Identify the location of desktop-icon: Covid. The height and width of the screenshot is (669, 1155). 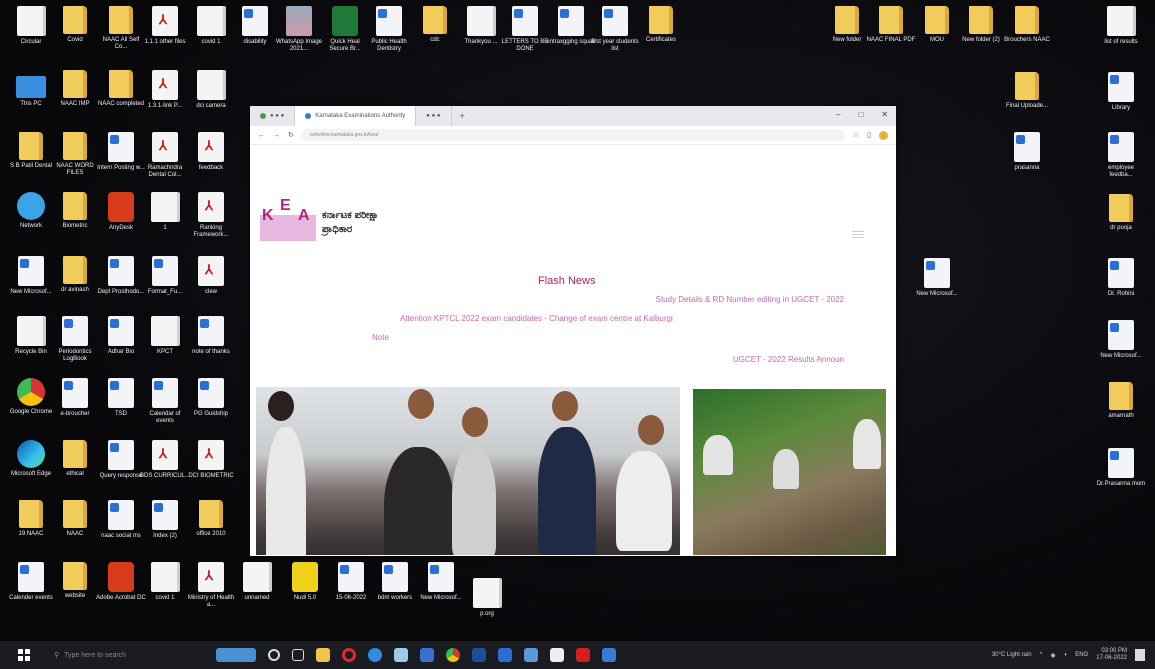
(75, 25).